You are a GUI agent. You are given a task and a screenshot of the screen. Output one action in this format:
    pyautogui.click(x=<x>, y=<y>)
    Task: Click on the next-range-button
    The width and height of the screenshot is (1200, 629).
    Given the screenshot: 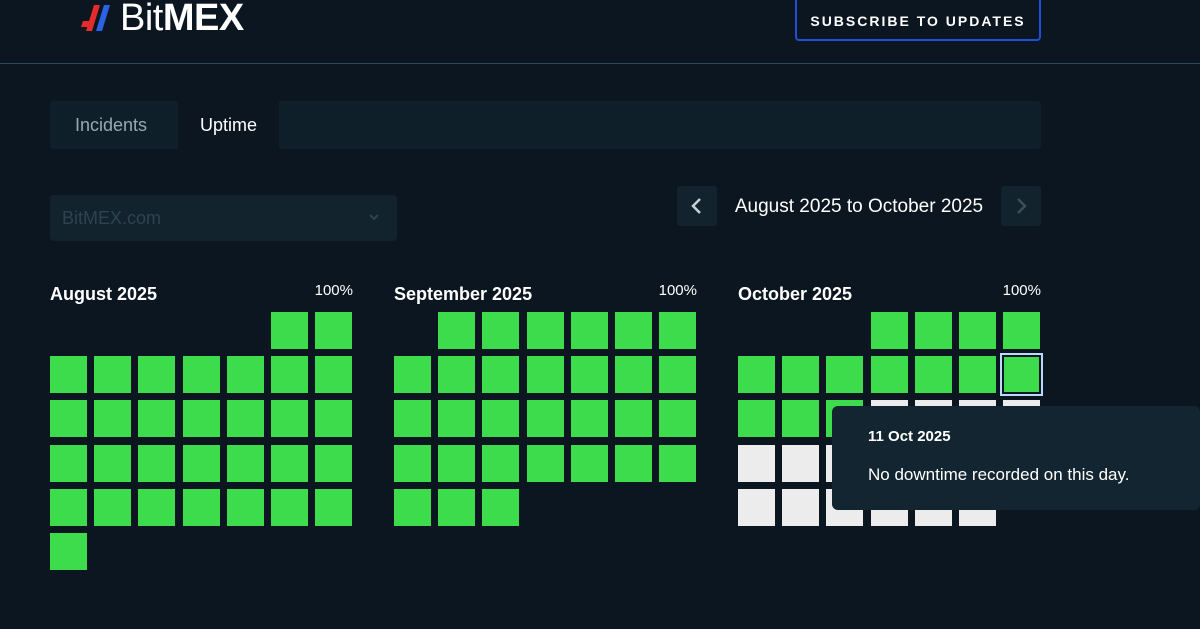 What is the action you would take?
    pyautogui.click(x=1021, y=206)
    